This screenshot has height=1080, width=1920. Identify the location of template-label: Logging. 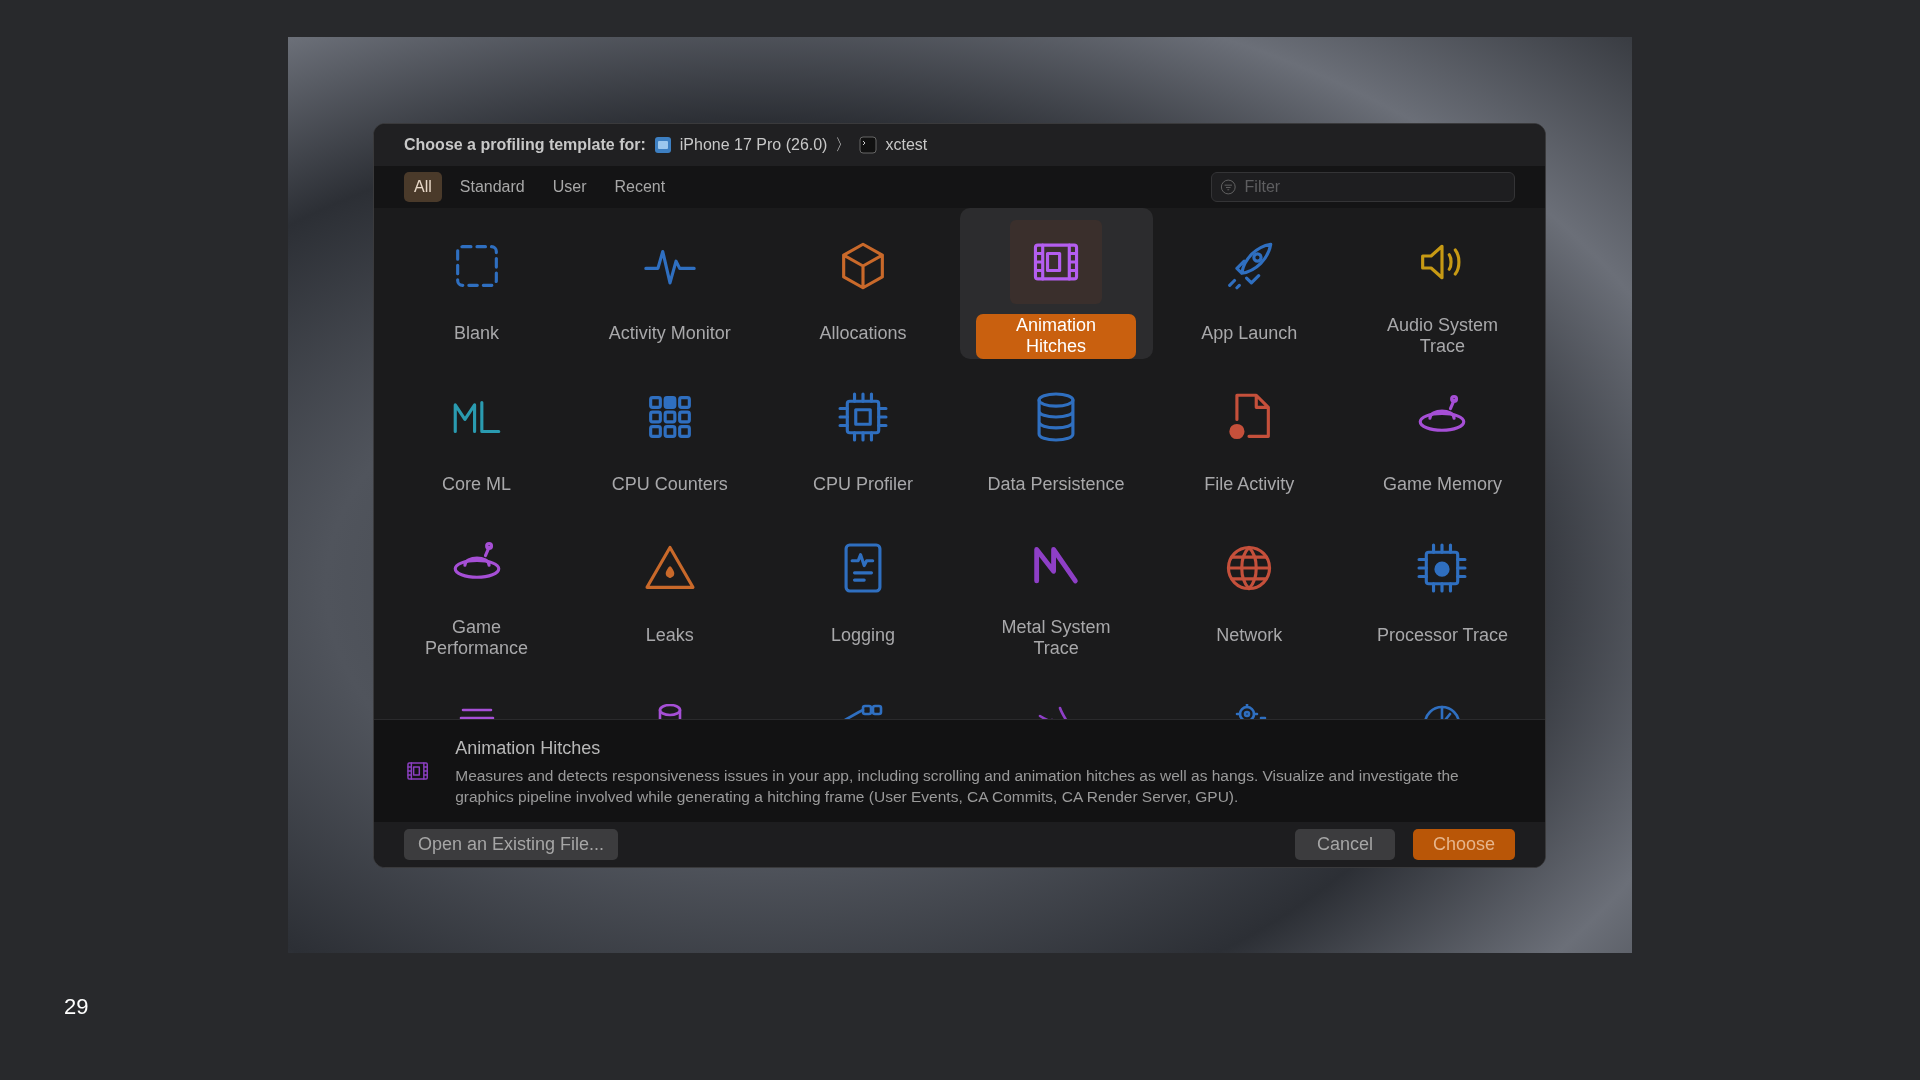
(862, 636).